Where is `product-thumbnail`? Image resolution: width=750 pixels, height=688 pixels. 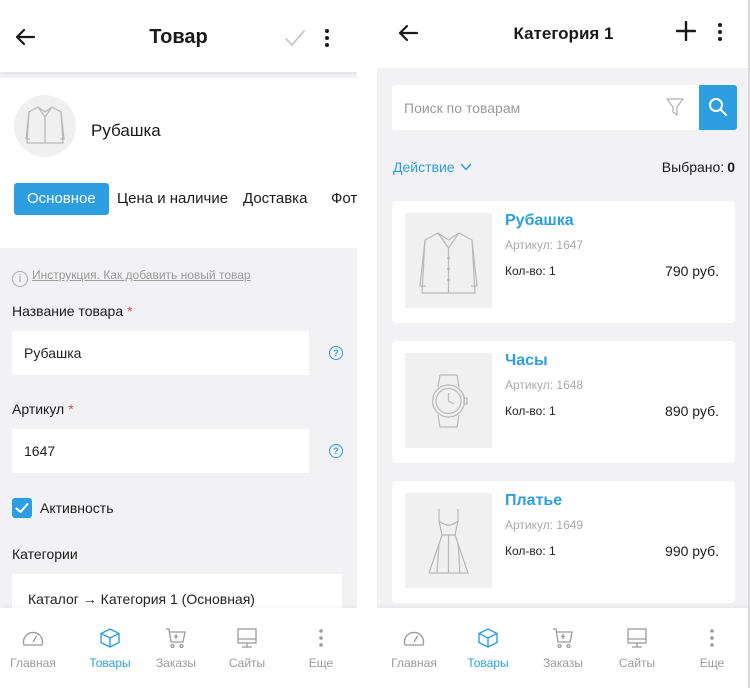 product-thumbnail is located at coordinates (45, 126).